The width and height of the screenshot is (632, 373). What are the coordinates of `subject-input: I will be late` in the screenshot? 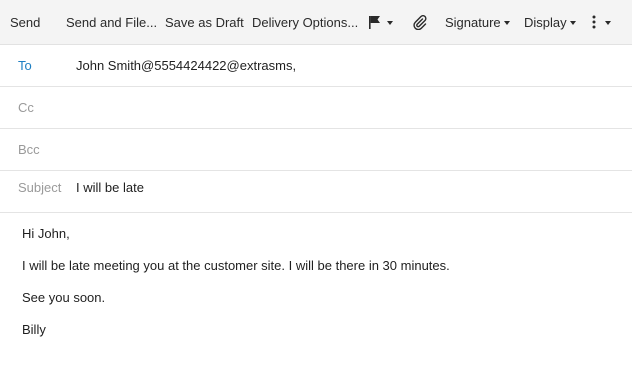 It's located at (349, 187).